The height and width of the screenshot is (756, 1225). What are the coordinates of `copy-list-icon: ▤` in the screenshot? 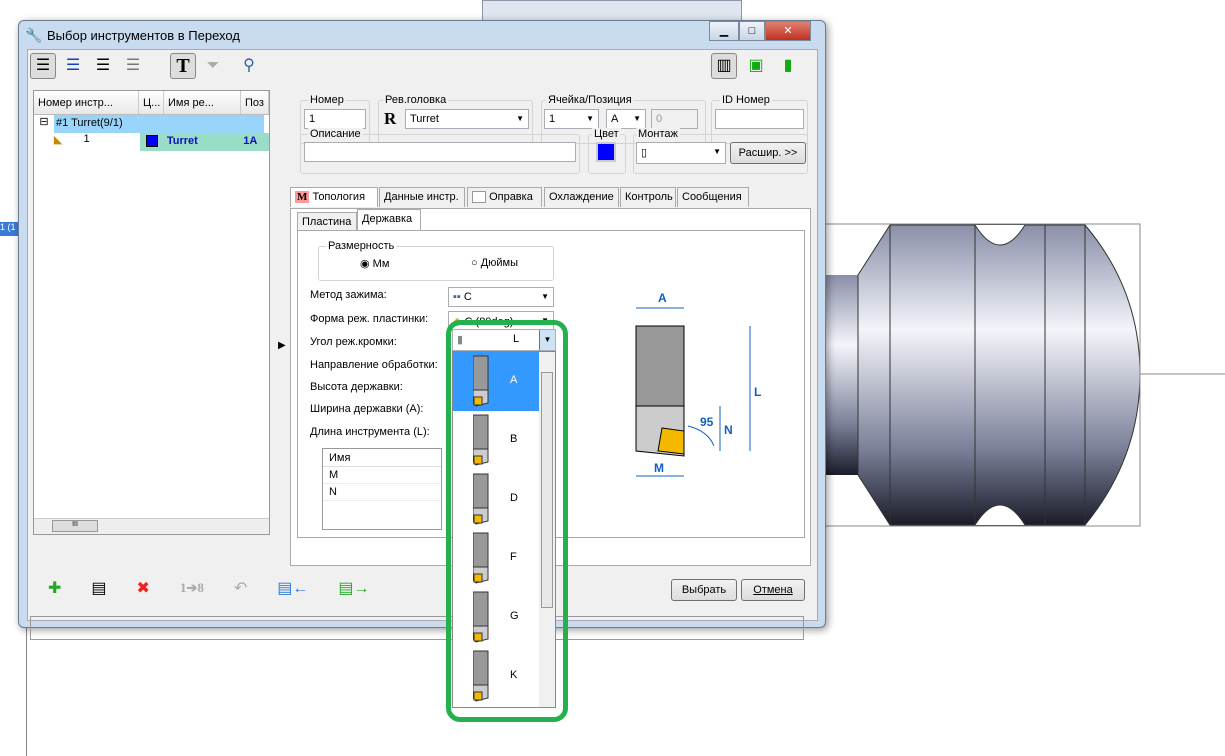 It's located at (98, 588).